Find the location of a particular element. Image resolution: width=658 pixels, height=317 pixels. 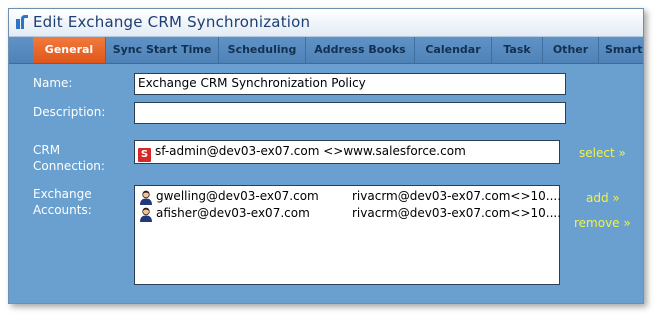

exchange-accounts-label: Exchange Accounts: is located at coordinates (62, 202).